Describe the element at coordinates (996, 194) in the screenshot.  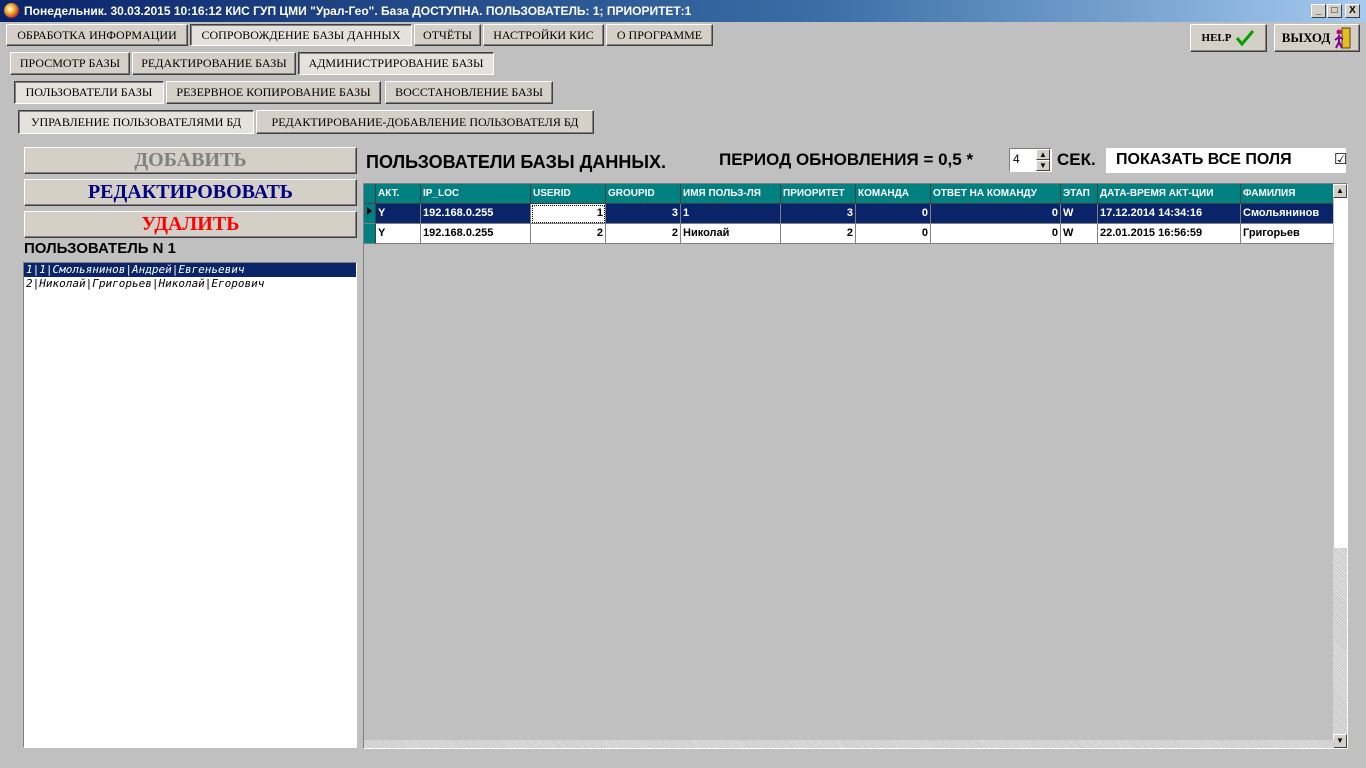
I see `grid-header-col-command-reply: ОТВЕТ НА КОМАНДУ` at that location.